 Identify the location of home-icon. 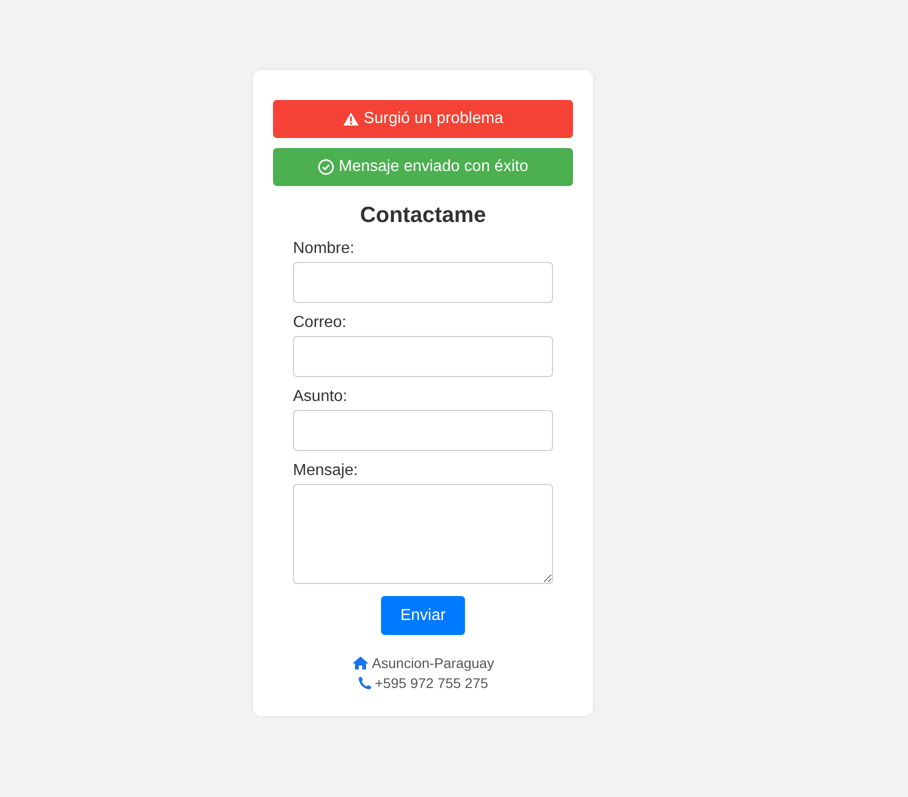
(360, 663).